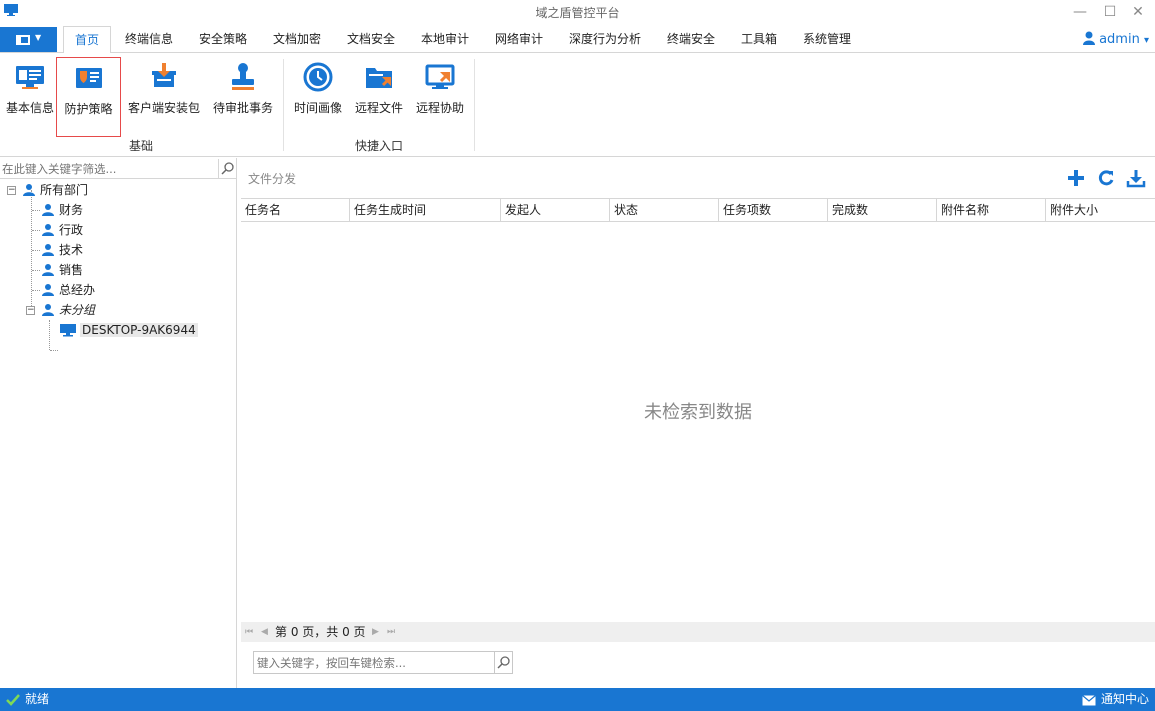 This screenshot has height=711, width=1155. What do you see at coordinates (445, 39) in the screenshot?
I see `tab-local-audit: 本地审计` at bounding box center [445, 39].